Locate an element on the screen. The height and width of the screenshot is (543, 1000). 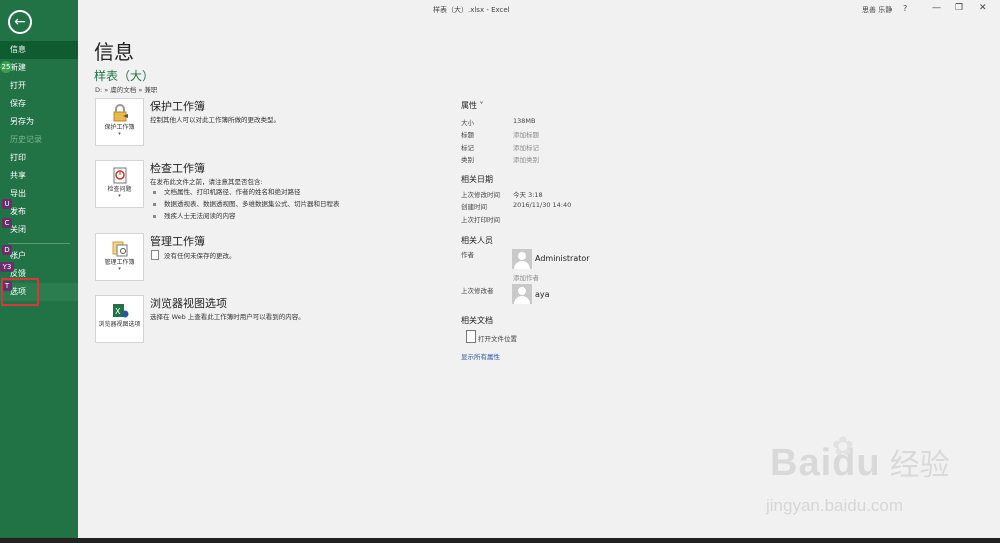
property-label: 标记 is located at coordinates (467, 148).